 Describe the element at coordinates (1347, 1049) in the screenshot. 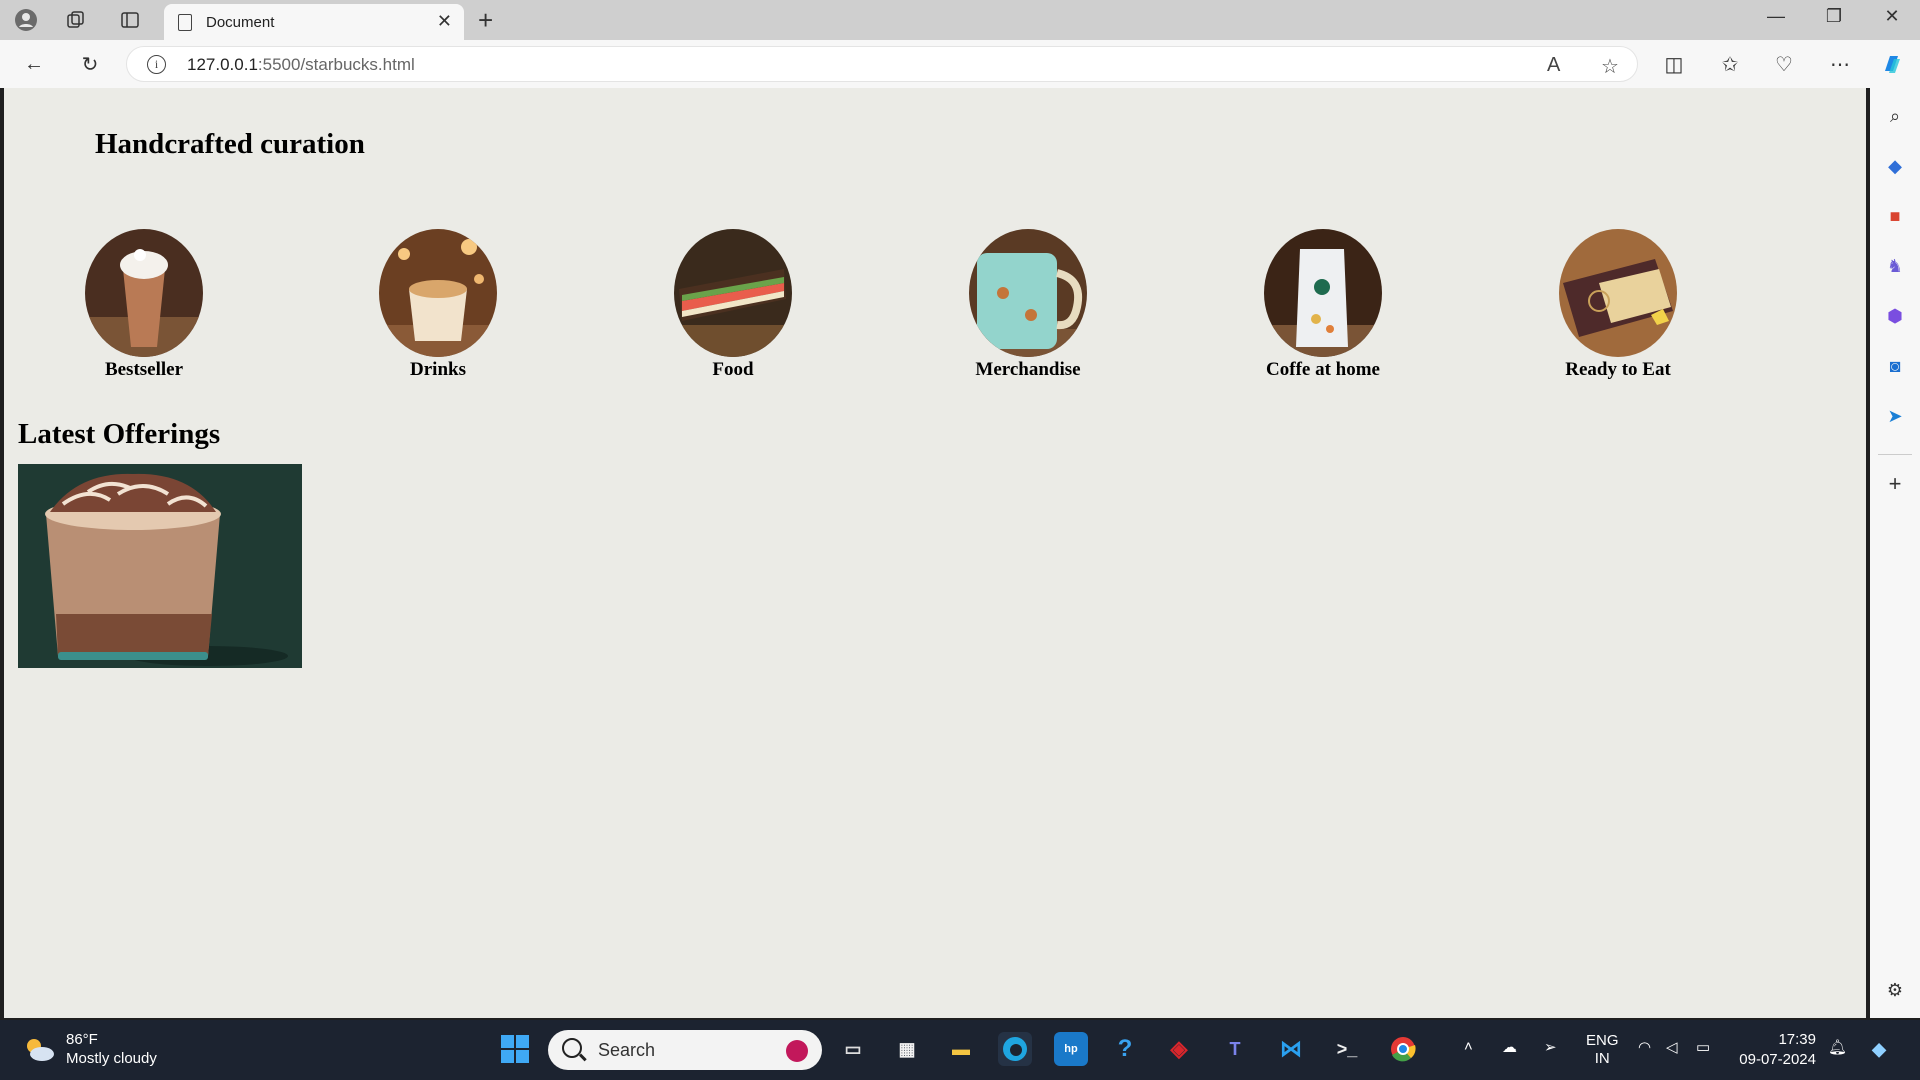

I see `terminal-icon: >_` at that location.